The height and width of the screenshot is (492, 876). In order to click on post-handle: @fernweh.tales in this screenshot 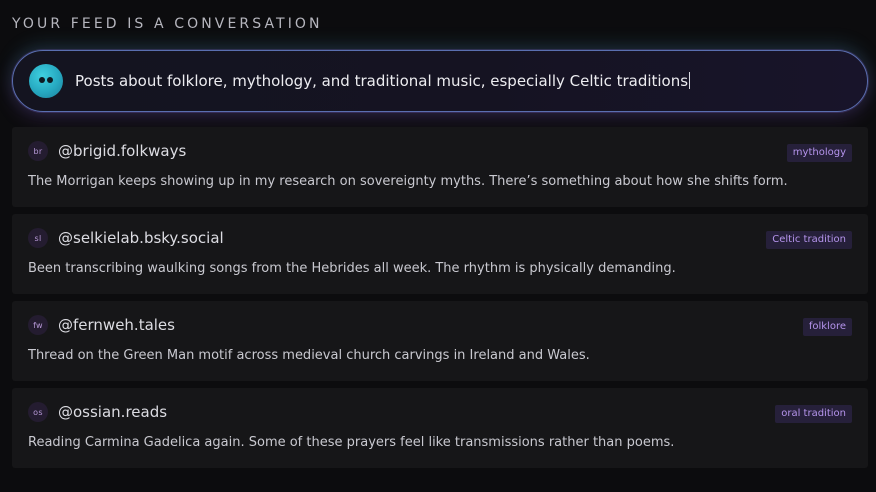, I will do `click(116, 325)`.